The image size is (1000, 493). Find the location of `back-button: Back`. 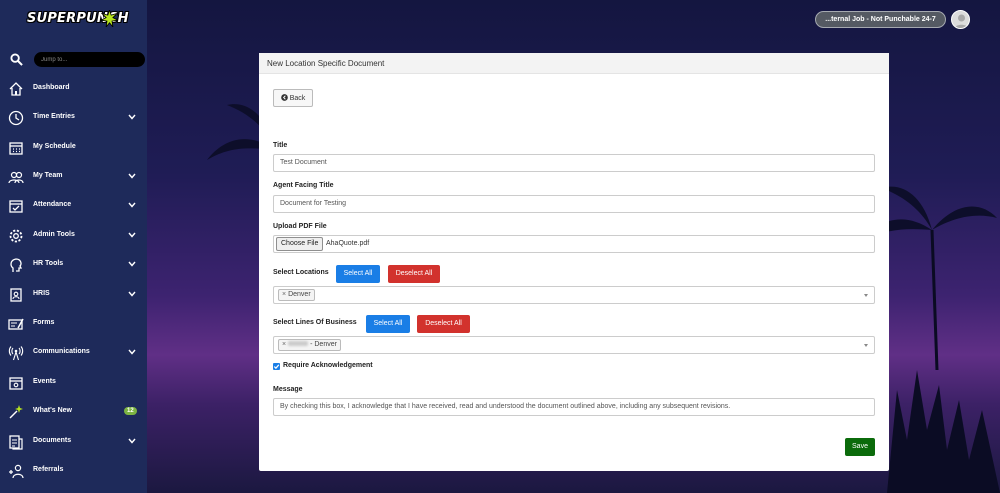

back-button: Back is located at coordinates (293, 98).